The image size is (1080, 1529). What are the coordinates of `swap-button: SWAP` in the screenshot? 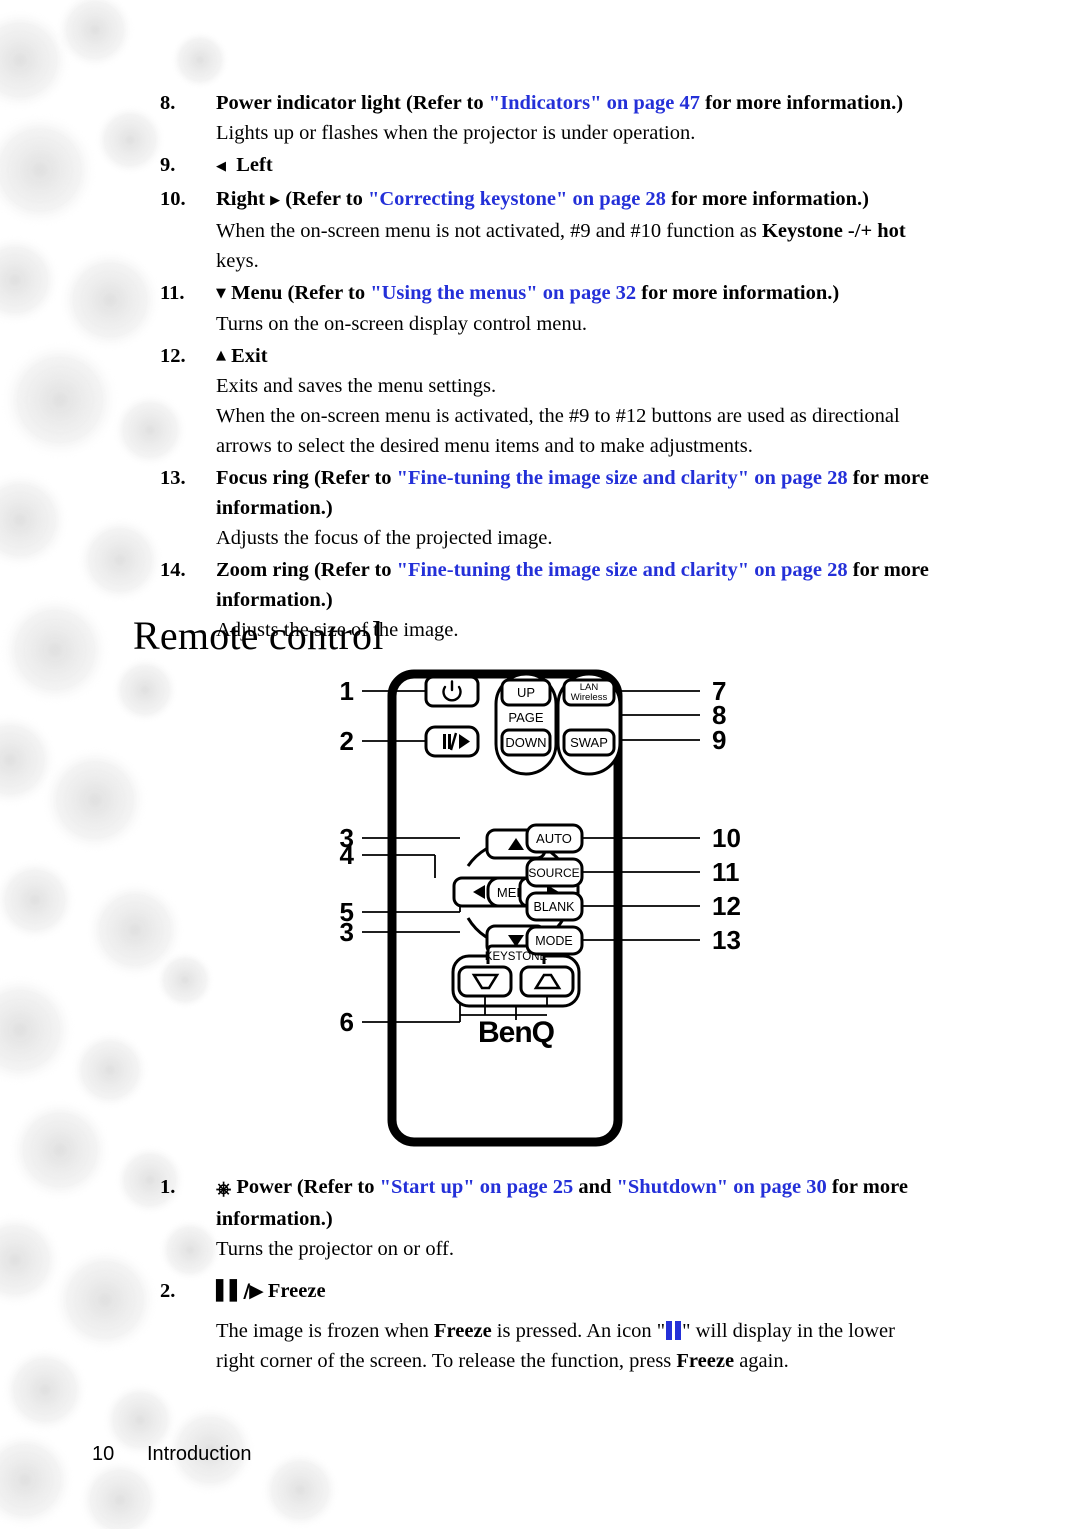 It's located at (589, 742).